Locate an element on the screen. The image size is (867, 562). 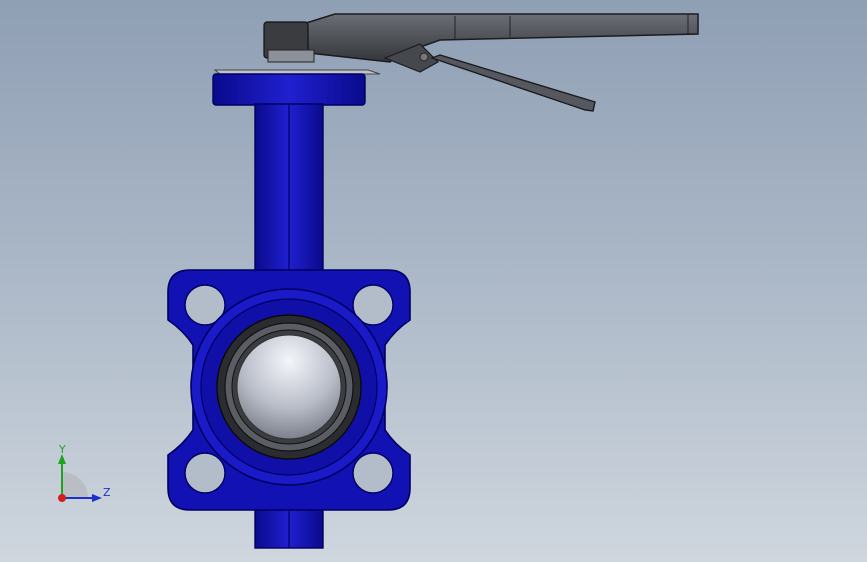
valve-disc is located at coordinates (289, 387).